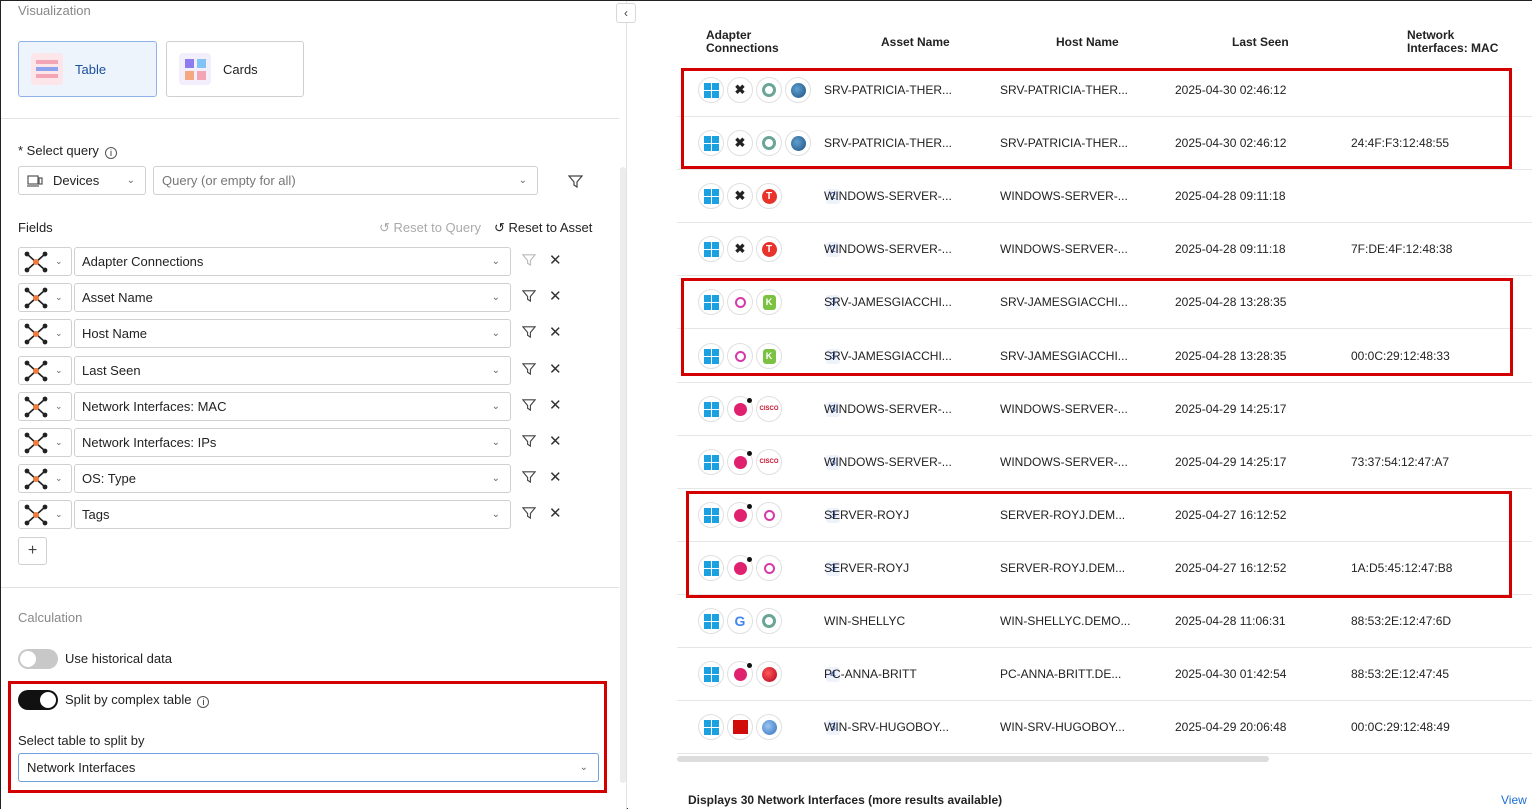 Image resolution: width=1532 pixels, height=810 pixels. What do you see at coordinates (769, 621) in the screenshot?
I see `ring-icon` at bounding box center [769, 621].